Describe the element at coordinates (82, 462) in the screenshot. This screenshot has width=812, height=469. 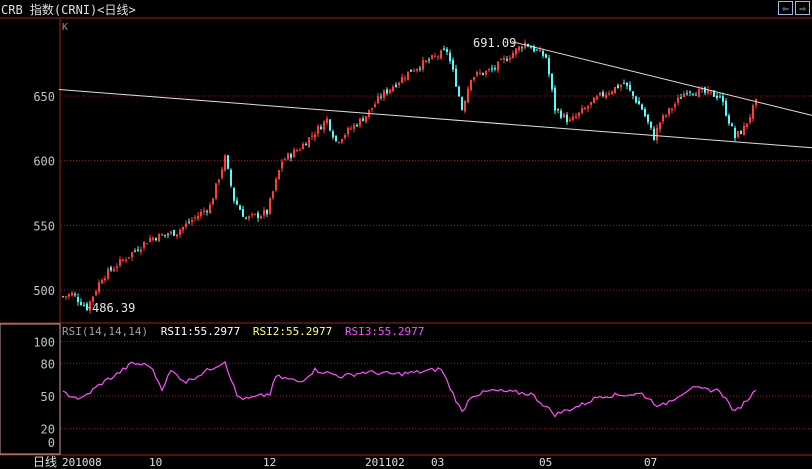
I see `x-tick-label: 201008` at that location.